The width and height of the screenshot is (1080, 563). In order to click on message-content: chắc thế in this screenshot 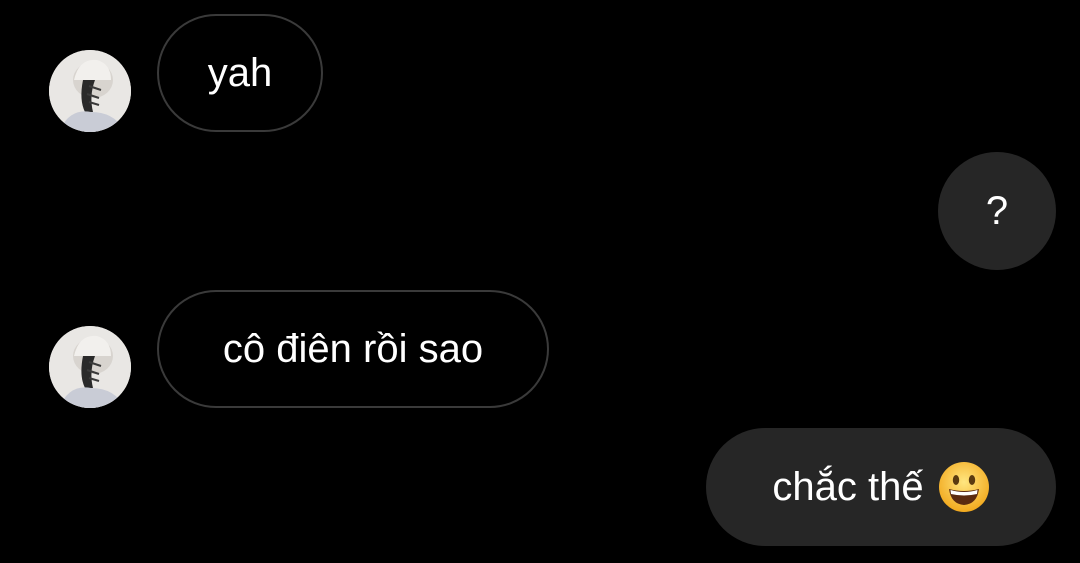, I will do `click(880, 487)`.